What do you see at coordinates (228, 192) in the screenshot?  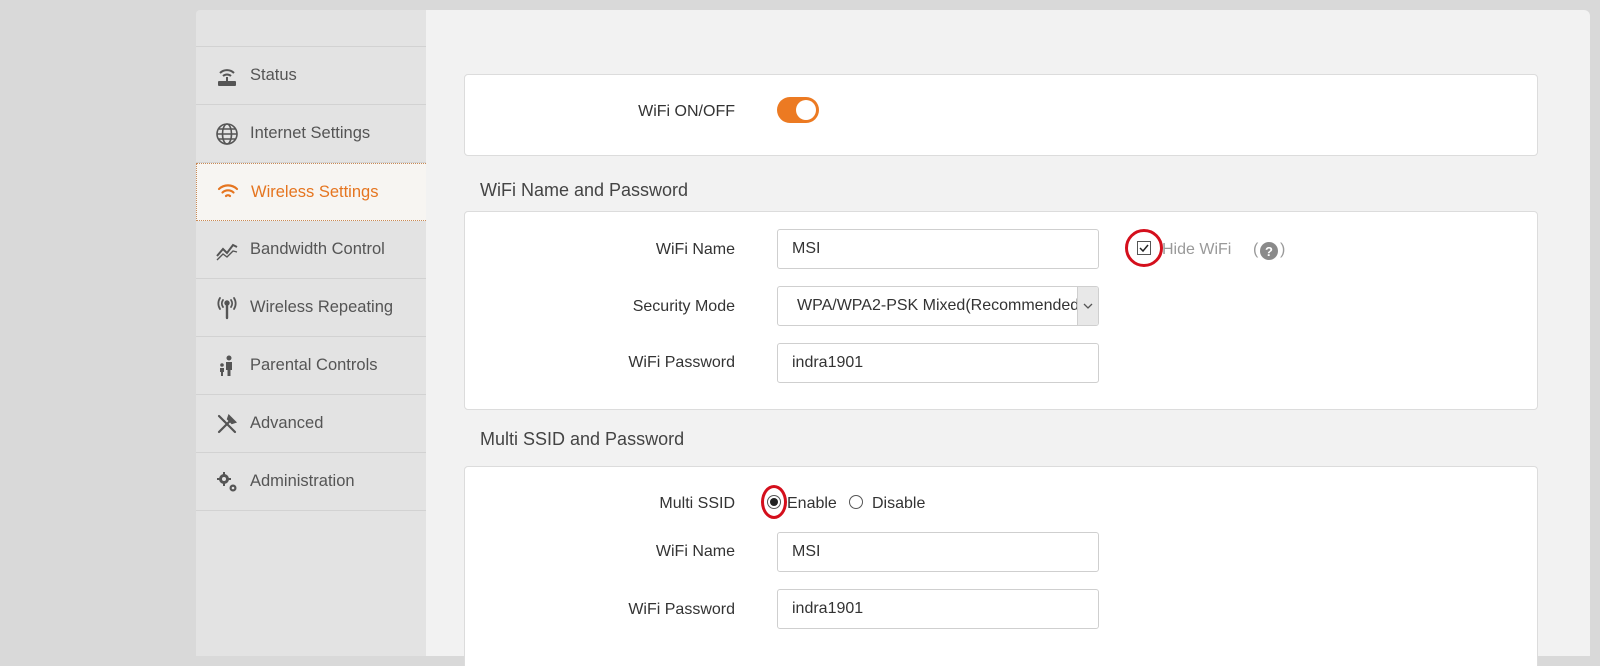 I see `wifi-icon` at bounding box center [228, 192].